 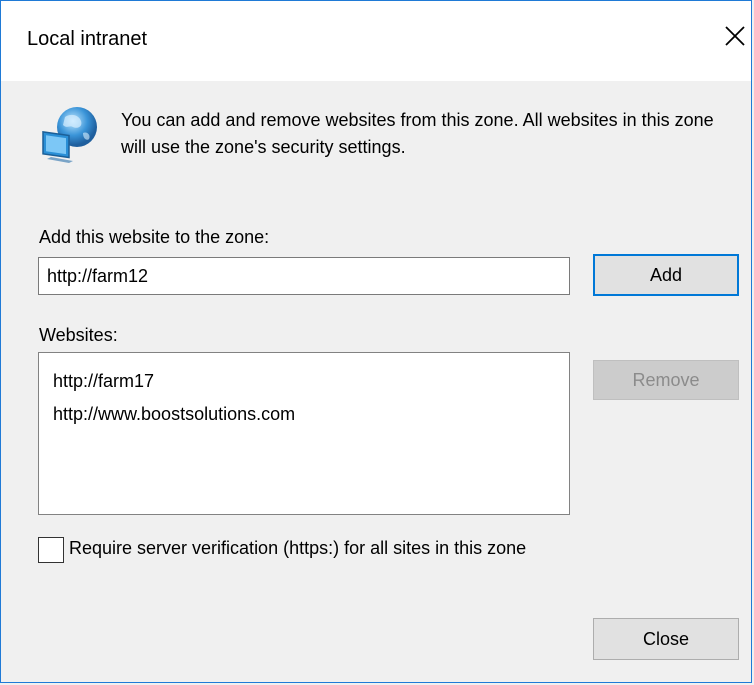 What do you see at coordinates (51, 550) in the screenshot?
I see `require-https-checkbox` at bounding box center [51, 550].